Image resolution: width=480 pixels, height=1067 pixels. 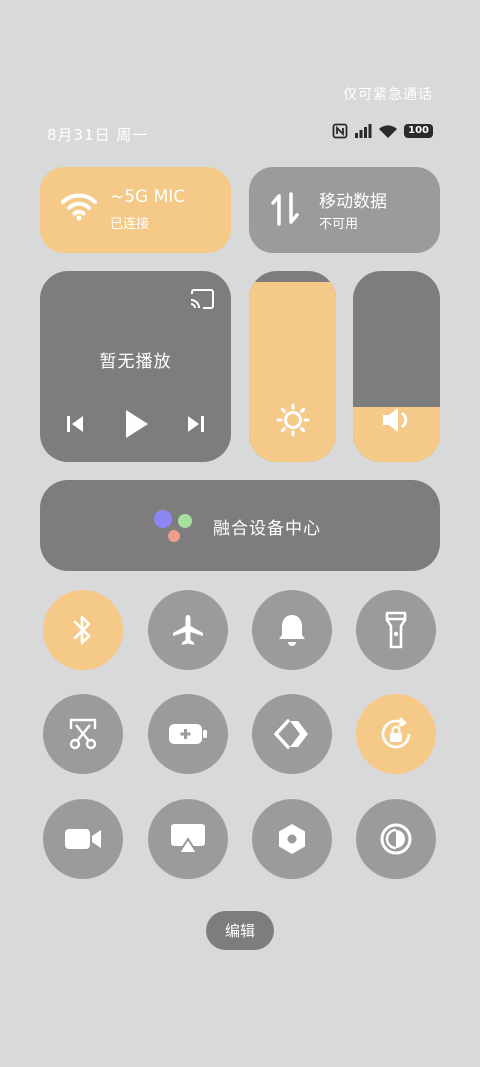 What do you see at coordinates (396, 366) in the screenshot?
I see `volume-slider` at bounding box center [396, 366].